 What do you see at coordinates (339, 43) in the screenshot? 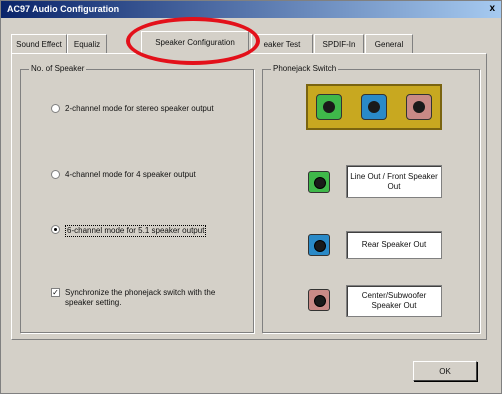
I see `tab-spdif-in: SPDIF-In` at bounding box center [339, 43].